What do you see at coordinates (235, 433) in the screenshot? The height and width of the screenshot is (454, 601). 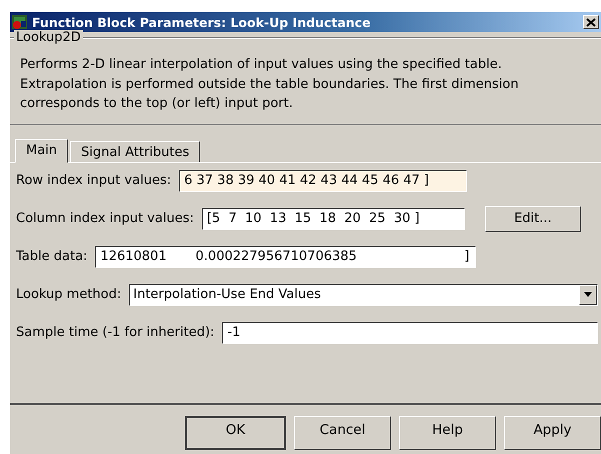 I see `dialog-button: OK` at bounding box center [235, 433].